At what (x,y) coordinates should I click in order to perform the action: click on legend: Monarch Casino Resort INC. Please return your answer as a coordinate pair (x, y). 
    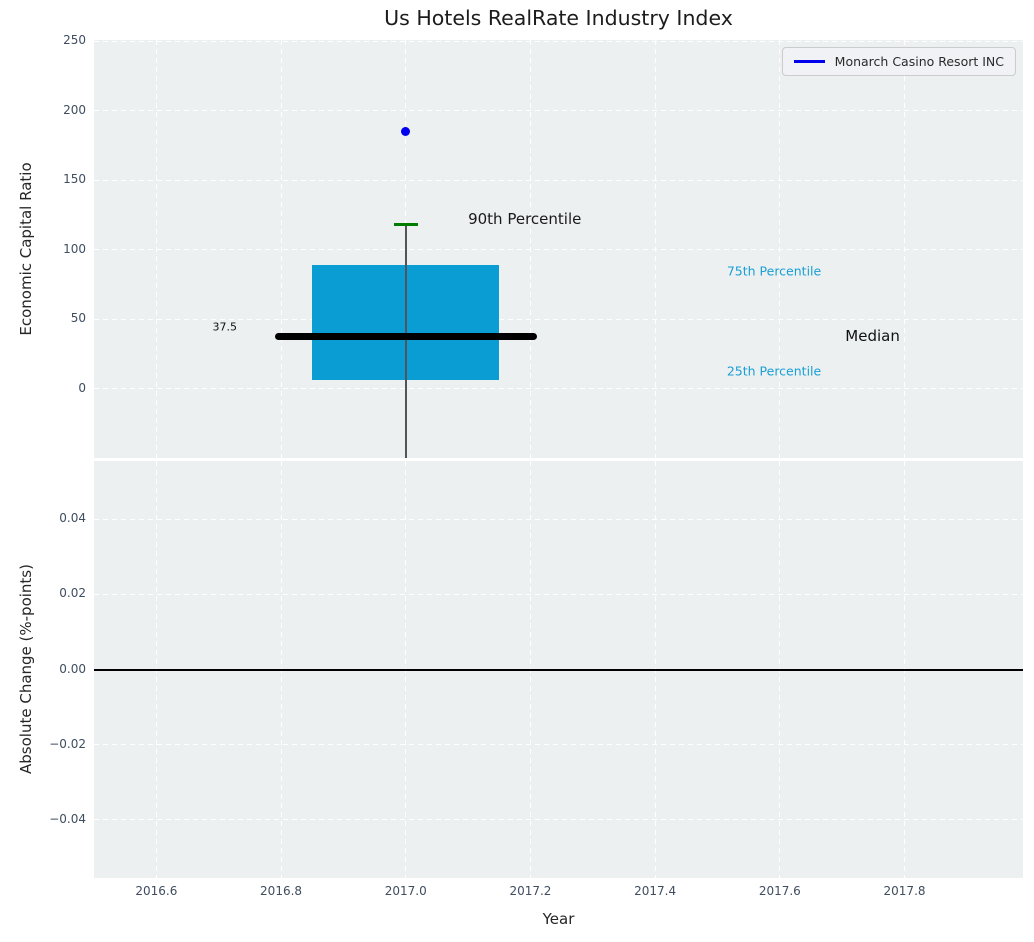
    Looking at the image, I should click on (898, 61).